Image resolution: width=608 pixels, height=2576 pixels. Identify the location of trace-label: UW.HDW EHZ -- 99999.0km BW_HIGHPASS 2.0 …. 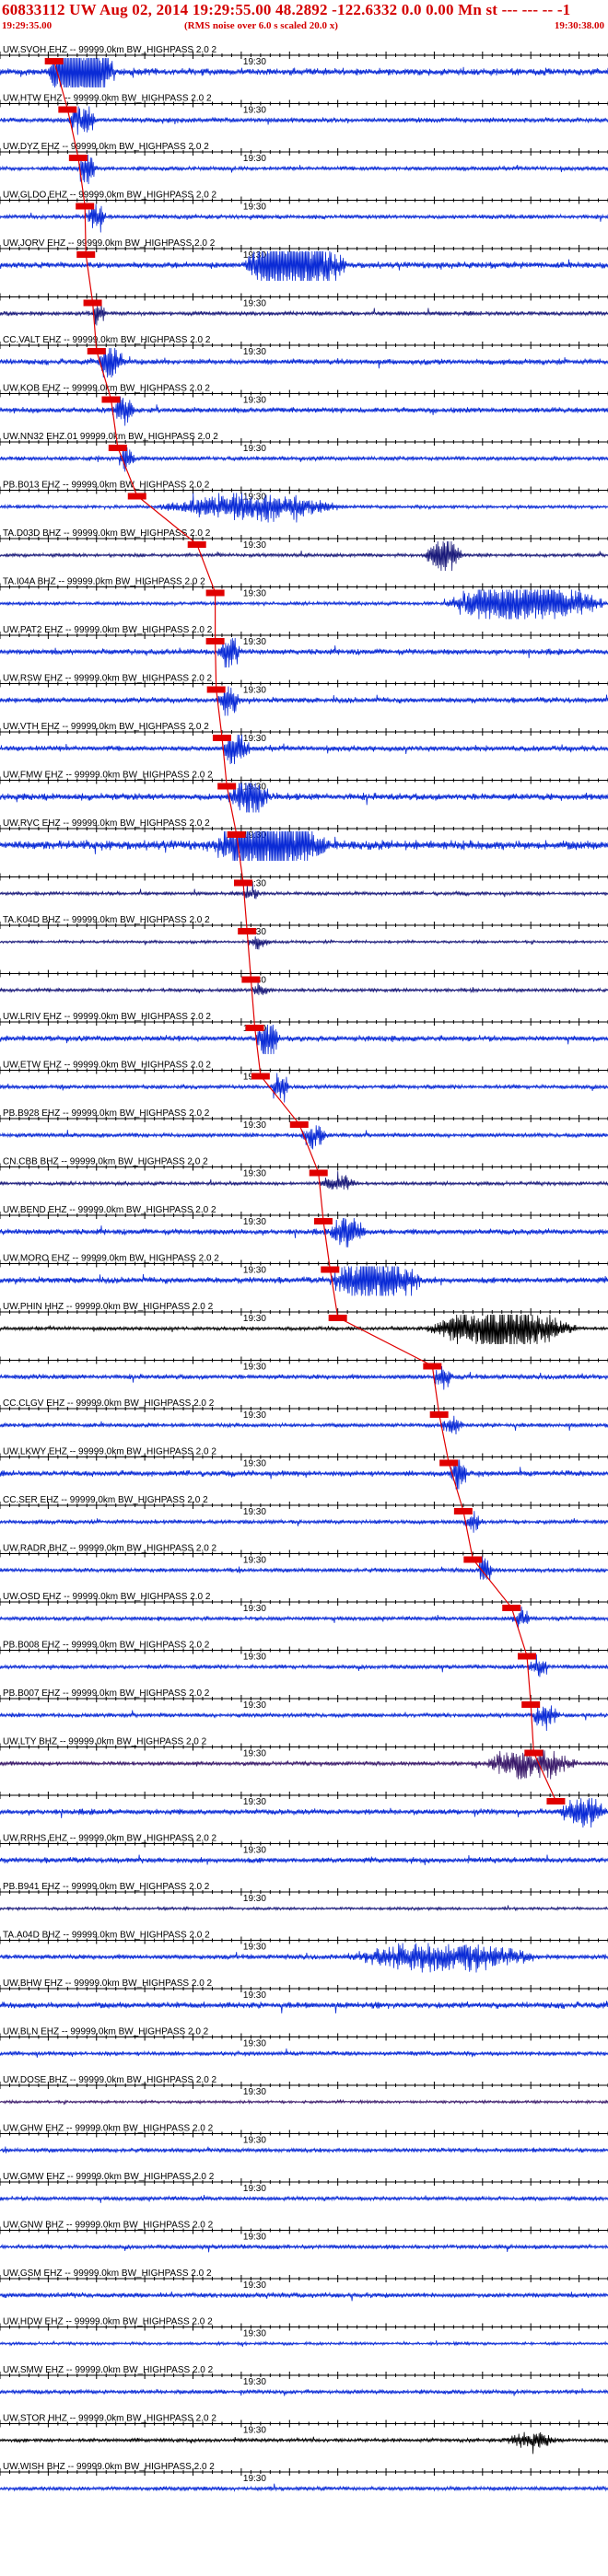
(108, 2322).